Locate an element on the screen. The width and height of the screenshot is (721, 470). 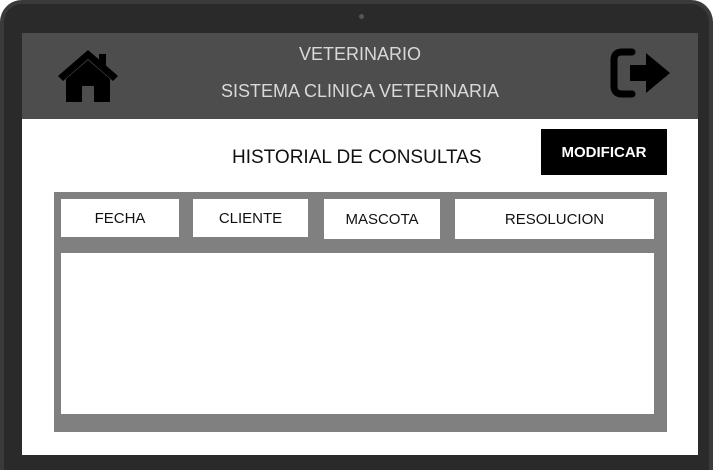
app-title: VETERINARIO is located at coordinates (360, 54).